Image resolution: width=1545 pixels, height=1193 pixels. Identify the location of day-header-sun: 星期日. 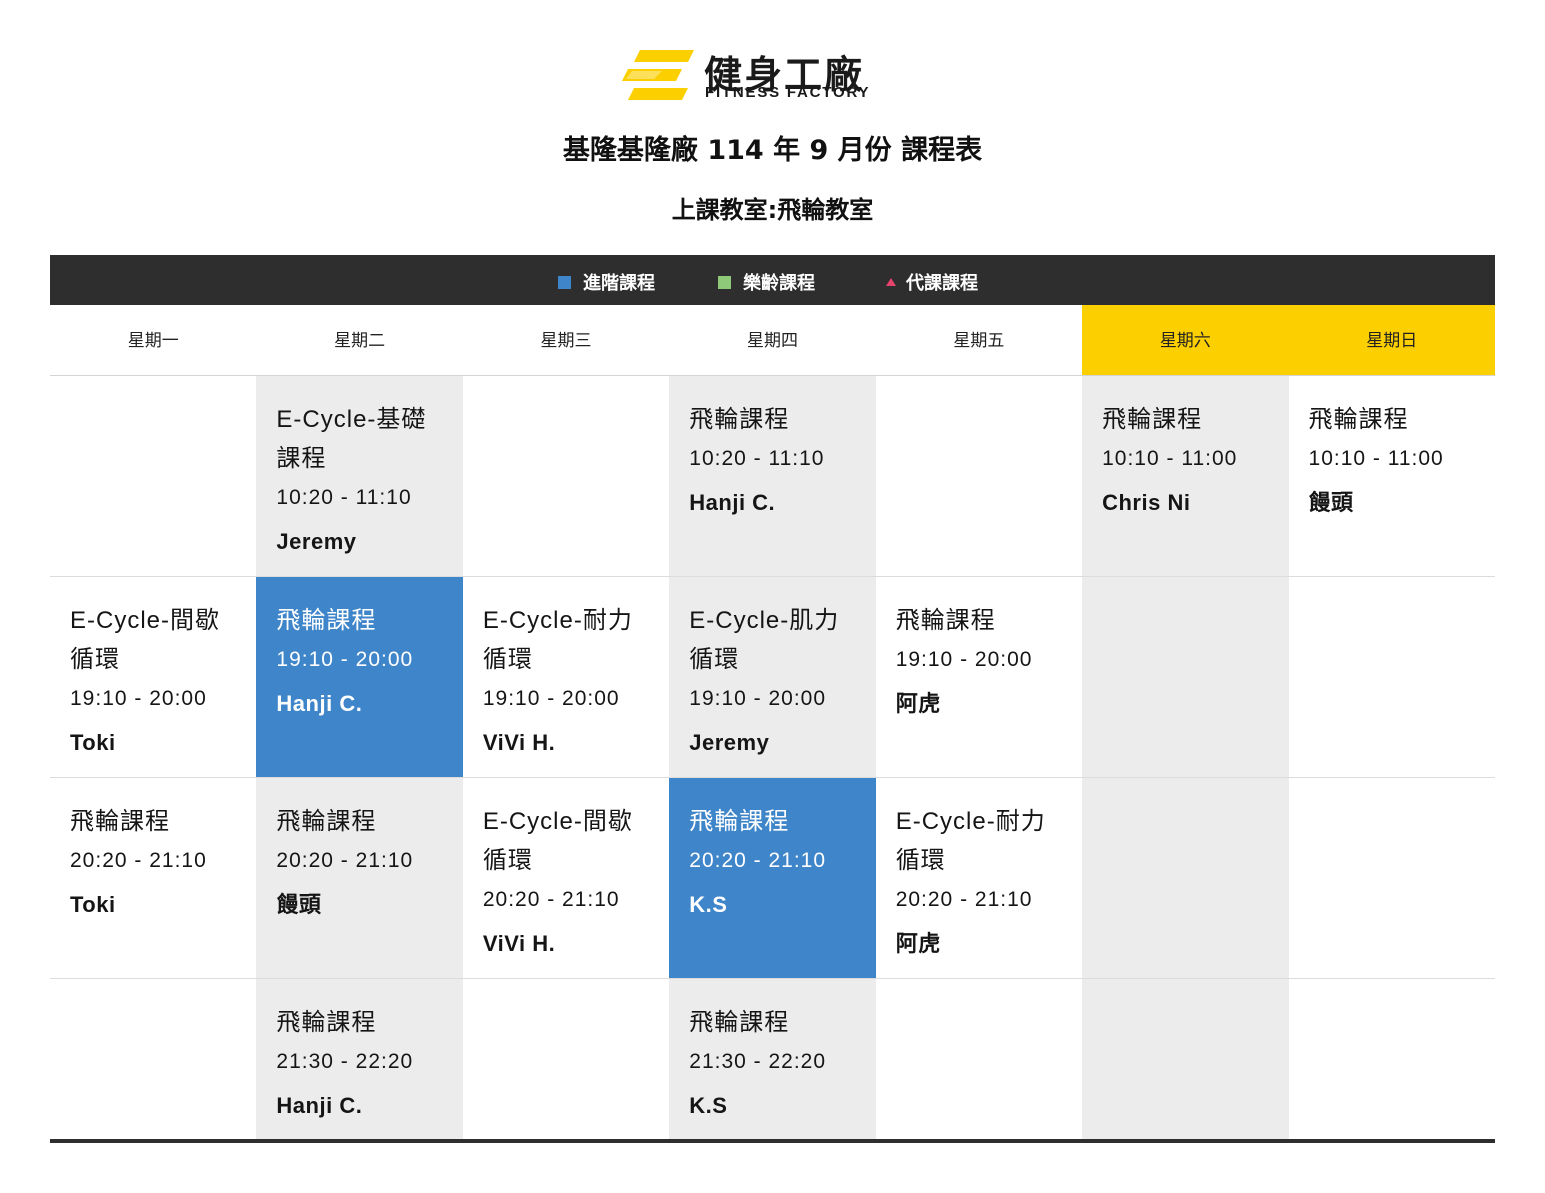
(1391, 340).